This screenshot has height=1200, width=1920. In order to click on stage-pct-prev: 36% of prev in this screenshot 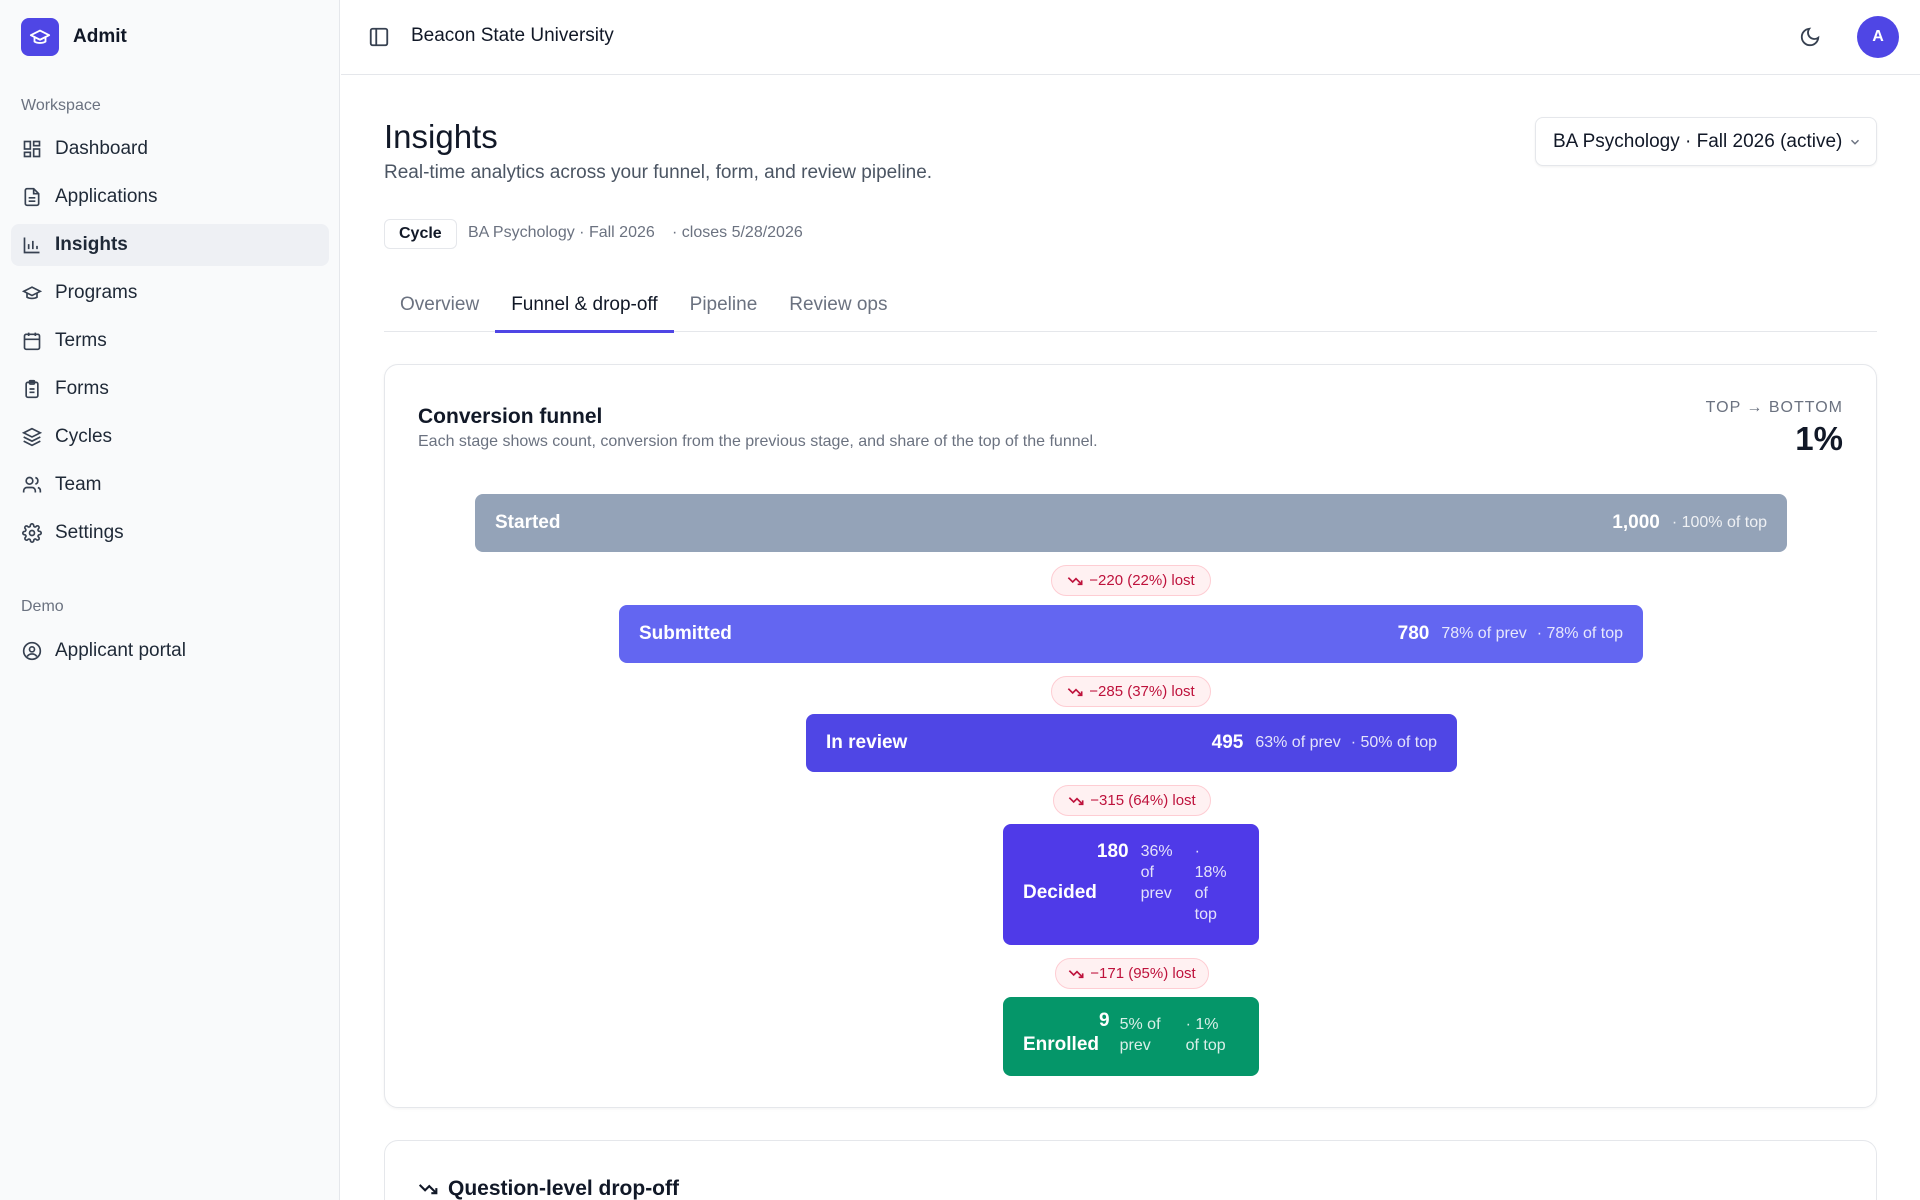, I will do `click(1156, 872)`.